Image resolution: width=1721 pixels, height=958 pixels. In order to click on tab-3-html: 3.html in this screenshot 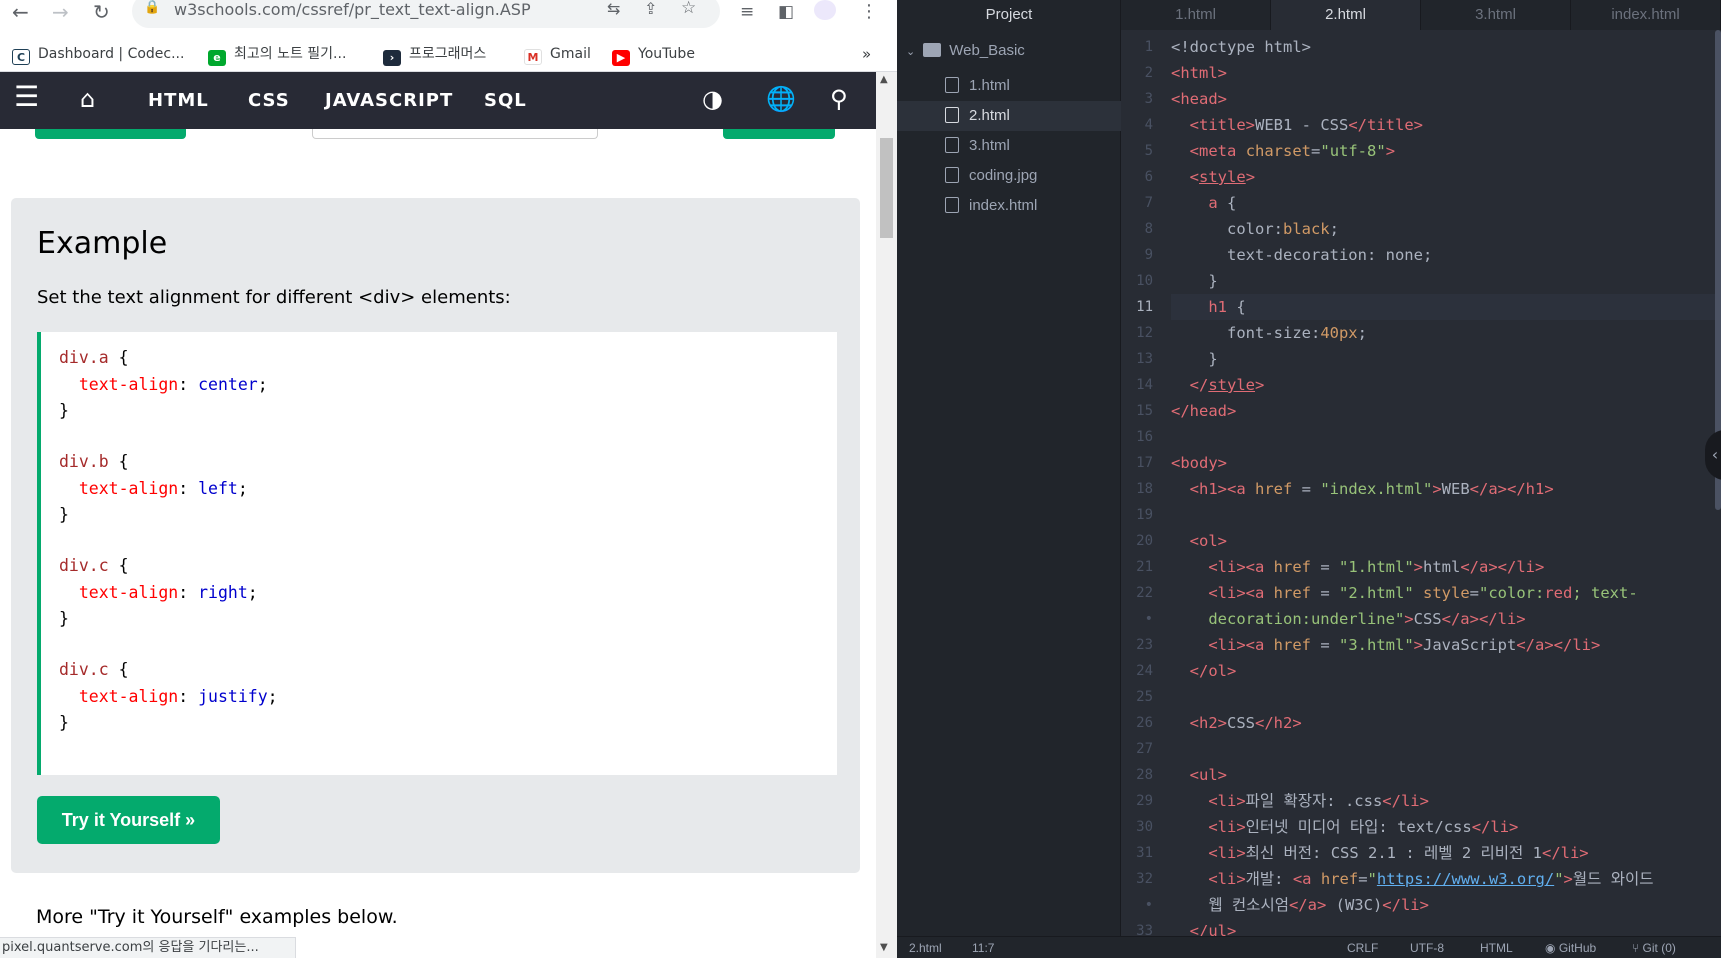, I will do `click(1496, 15)`.